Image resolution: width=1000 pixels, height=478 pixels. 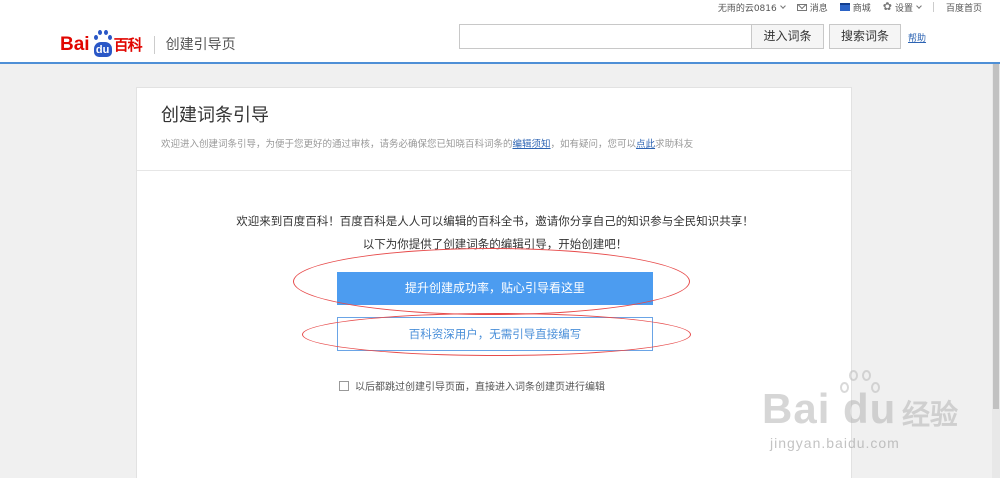 I want to click on page-scrollbar, so click(x=996, y=271).